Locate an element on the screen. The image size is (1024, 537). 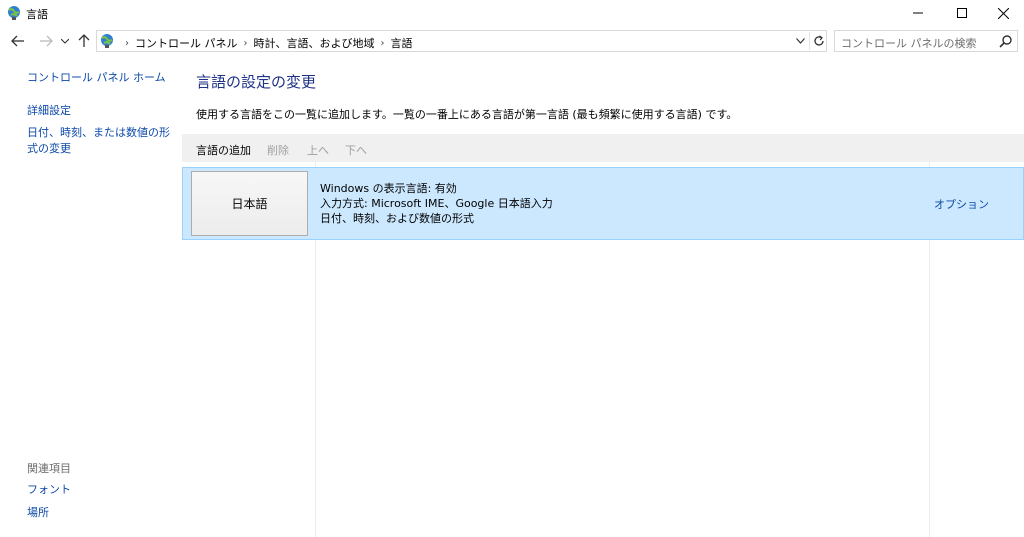
arrow-right-icon is located at coordinates (46, 41).